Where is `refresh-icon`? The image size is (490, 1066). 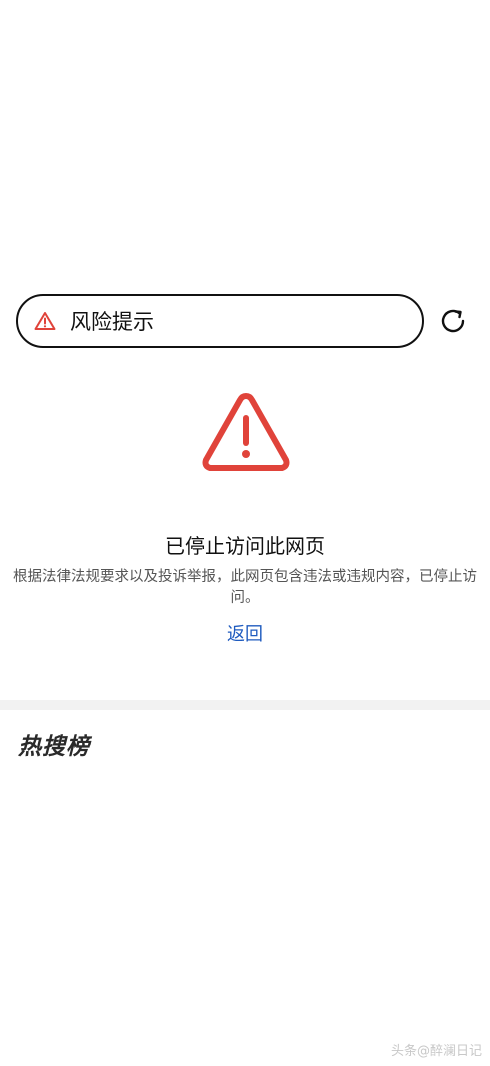
refresh-icon is located at coordinates (453, 321).